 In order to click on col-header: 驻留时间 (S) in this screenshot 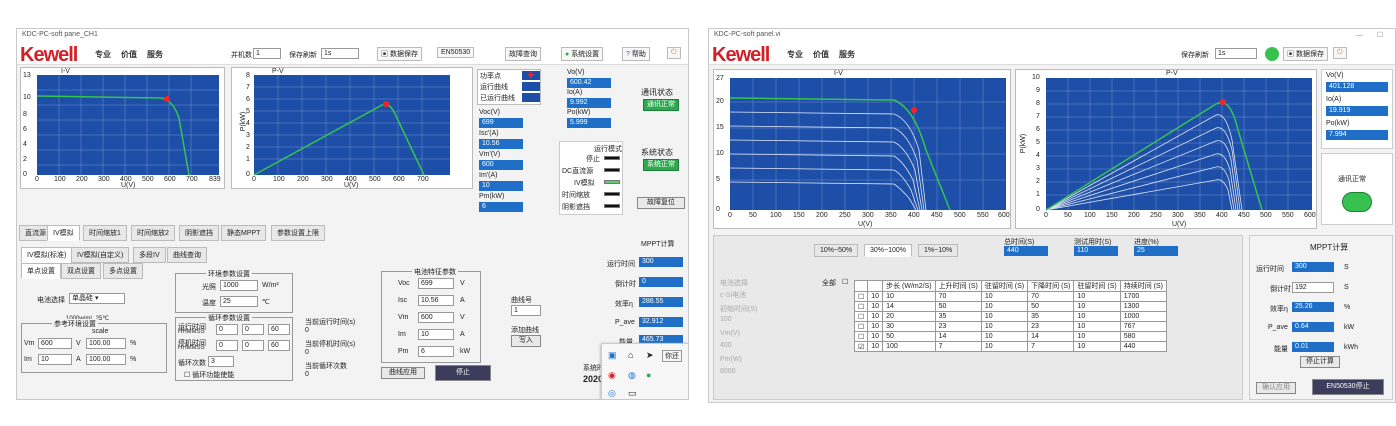, I will do `click(1004, 286)`.